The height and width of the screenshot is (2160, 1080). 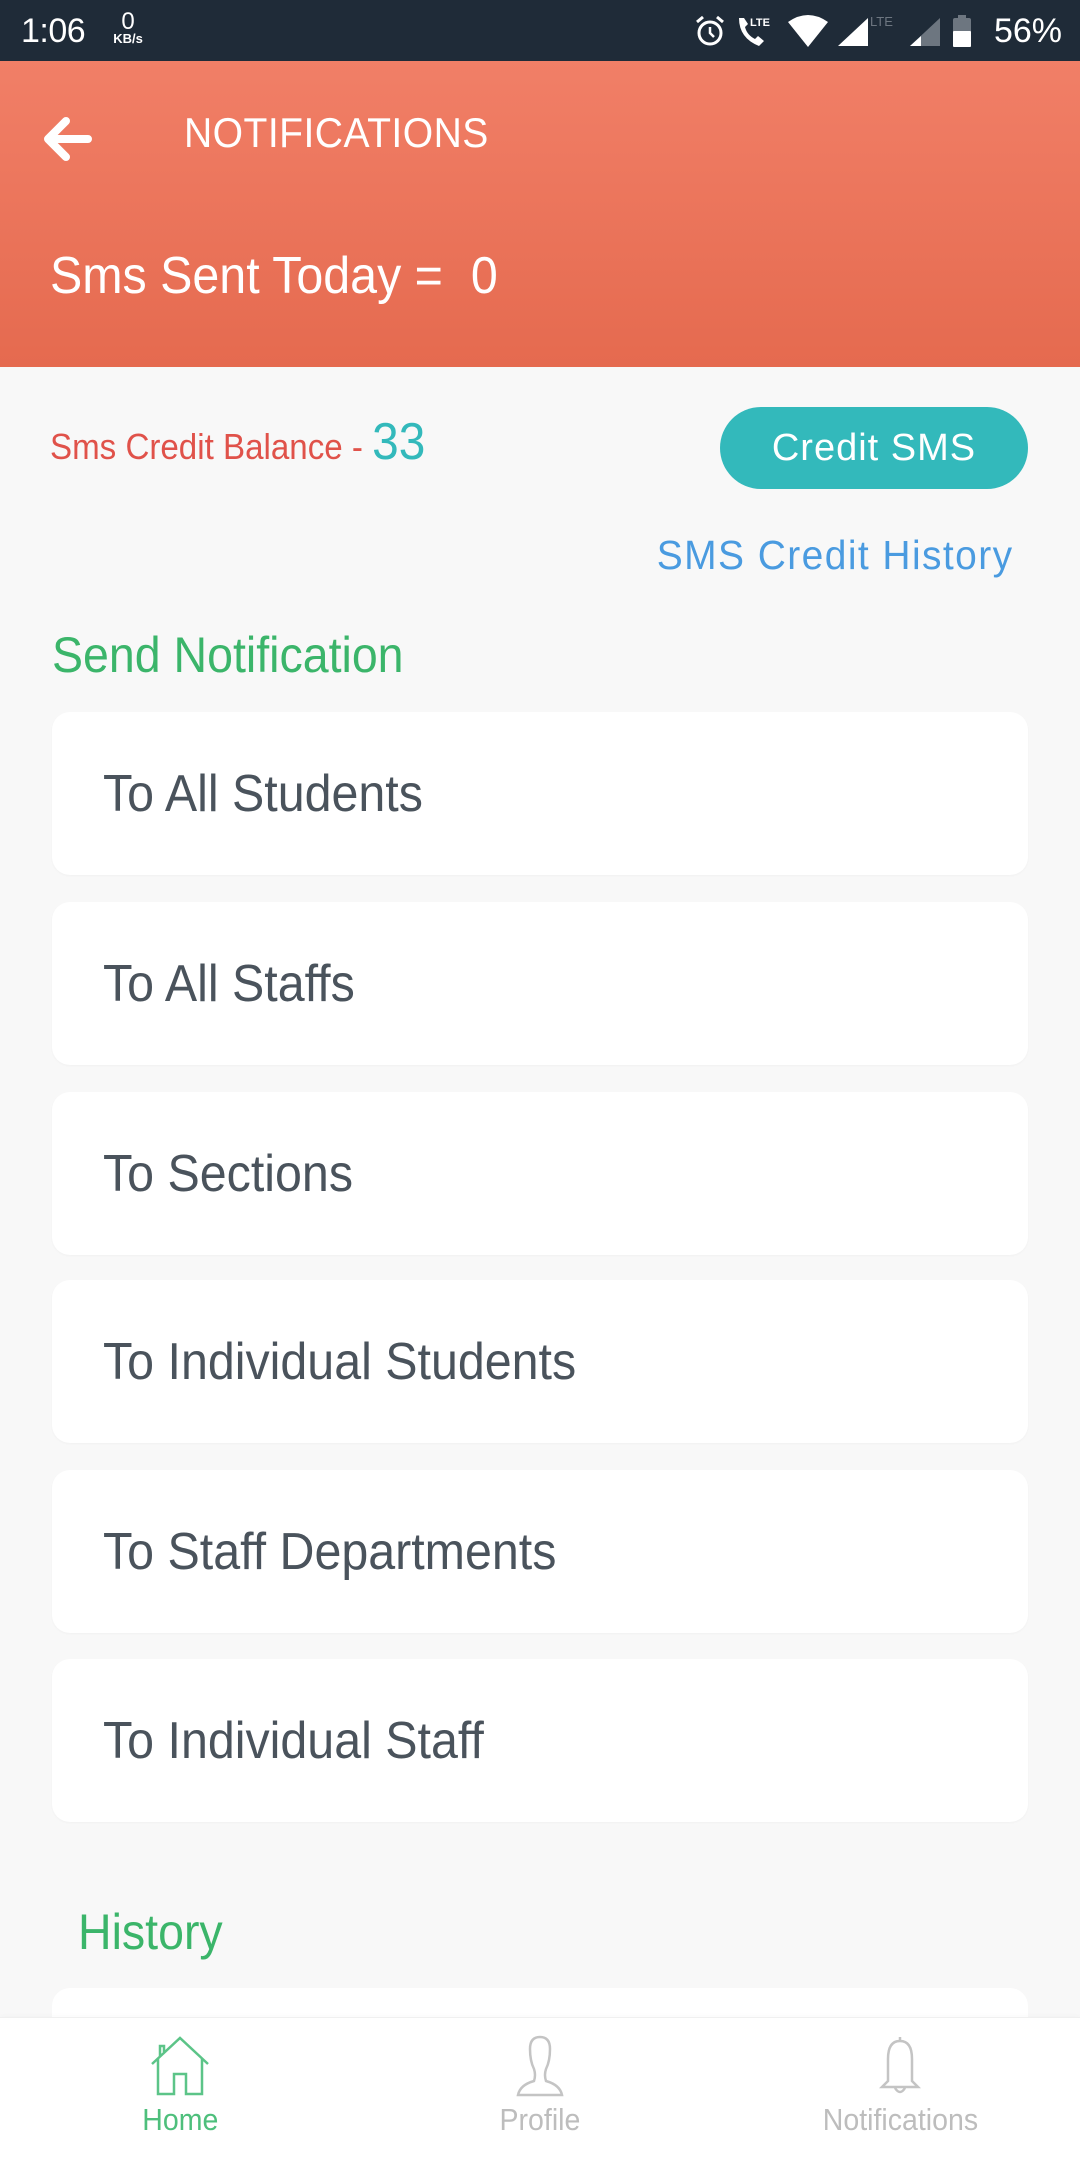 What do you see at coordinates (540, 983) in the screenshot?
I see `notify-all-staffs: To All Staffs` at bounding box center [540, 983].